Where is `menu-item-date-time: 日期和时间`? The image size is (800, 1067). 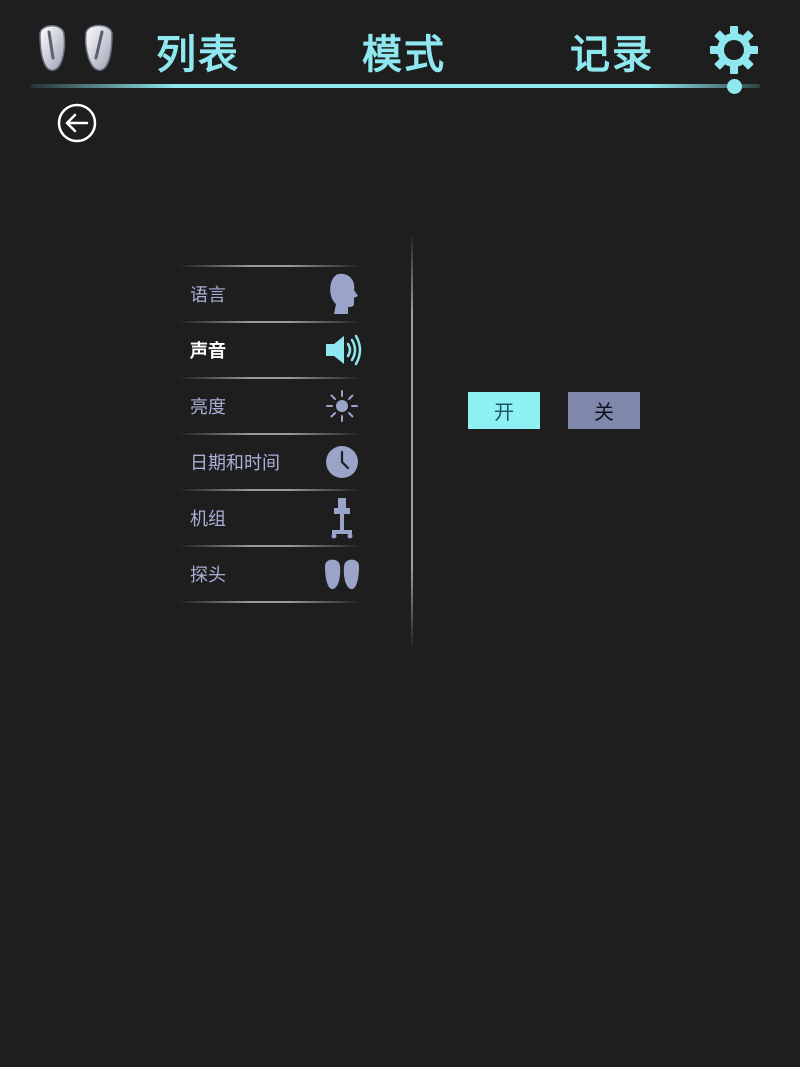 menu-item-date-time: 日期和时间 is located at coordinates (270, 462).